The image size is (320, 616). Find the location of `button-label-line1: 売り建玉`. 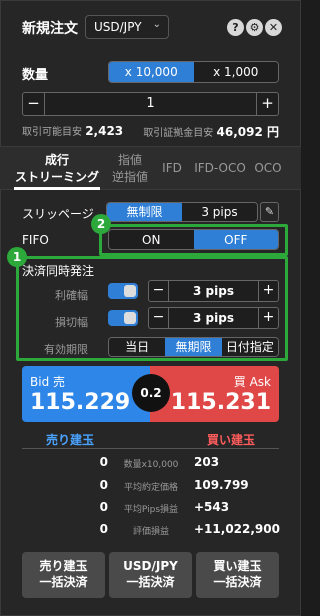

button-label-line1: 売り建玉 is located at coordinates (63, 566).